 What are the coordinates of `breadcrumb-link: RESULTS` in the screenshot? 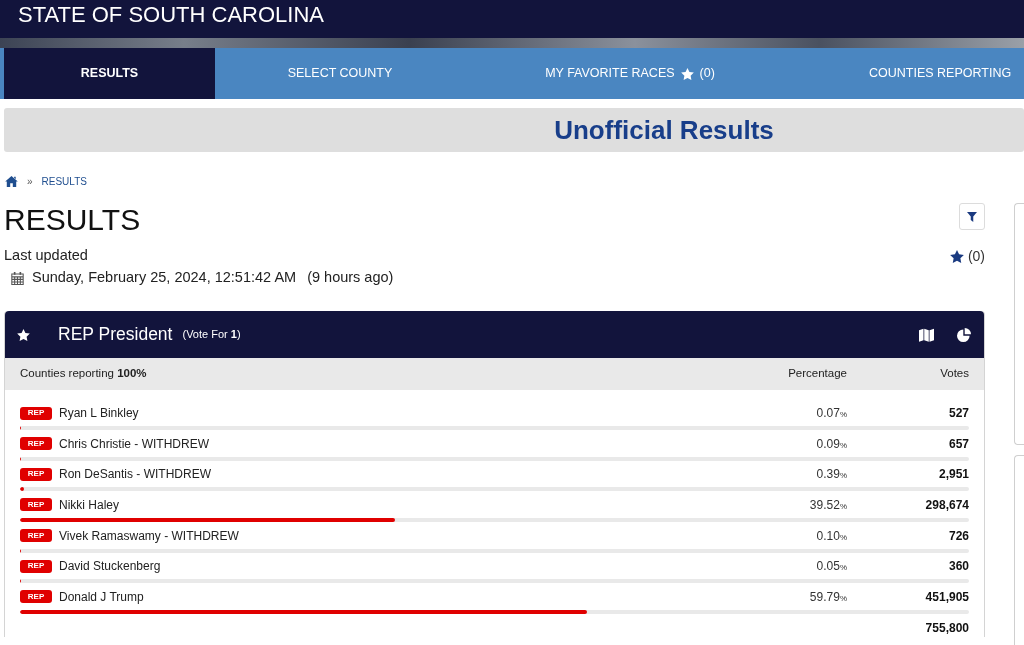 It's located at (64, 181).